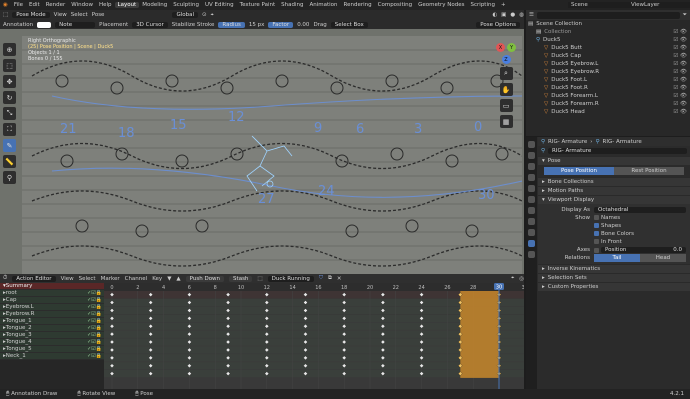 The height and width of the screenshot is (399, 690). I want to click on tool-tab-icon, so click(531, 144).